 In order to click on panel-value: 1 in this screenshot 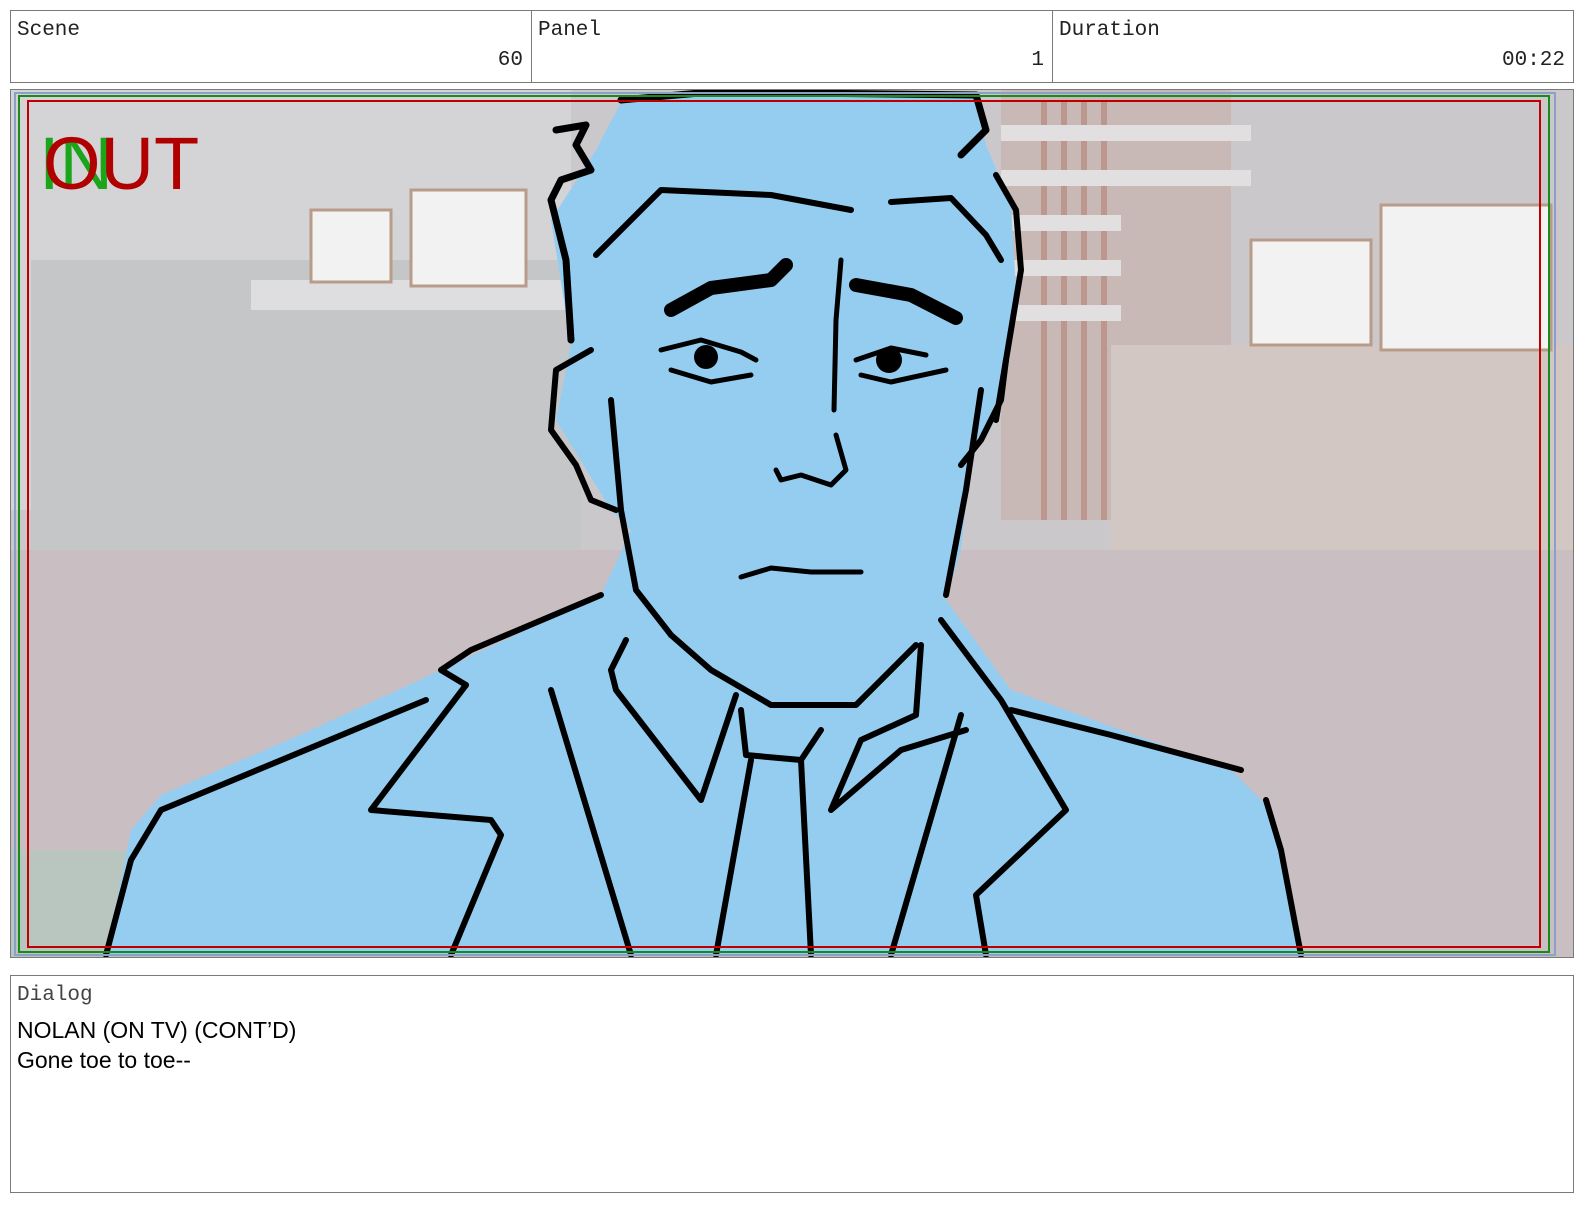, I will do `click(1037, 60)`.